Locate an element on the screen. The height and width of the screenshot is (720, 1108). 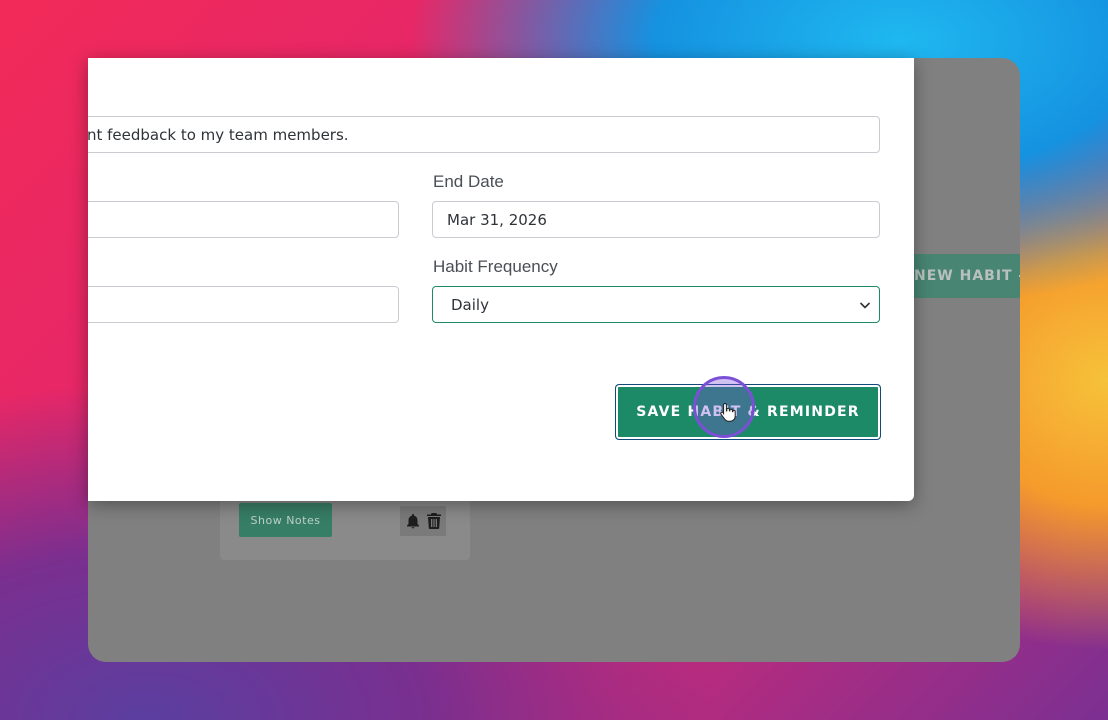
reminder-time-input is located at coordinates (243, 304).